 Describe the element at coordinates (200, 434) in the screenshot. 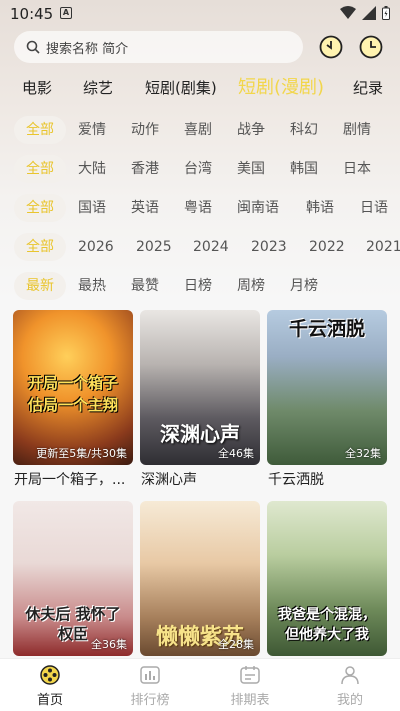

I see `poster-art-text: 深渊心声` at that location.